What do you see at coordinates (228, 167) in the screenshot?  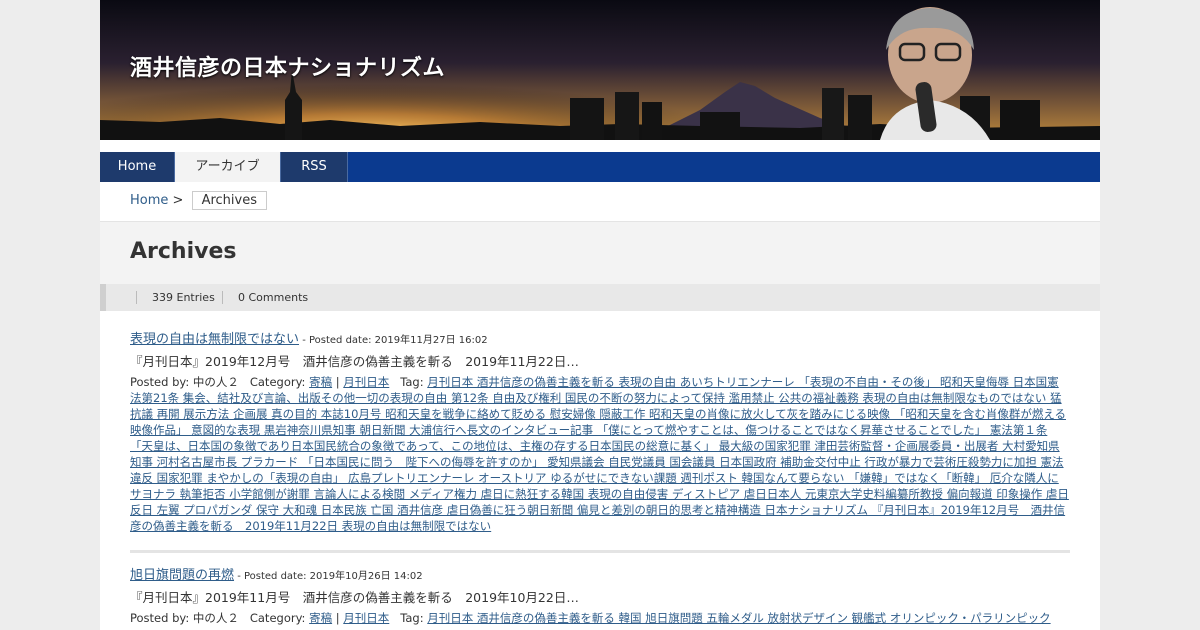 I see `nav-item-archive: アーカイブ` at bounding box center [228, 167].